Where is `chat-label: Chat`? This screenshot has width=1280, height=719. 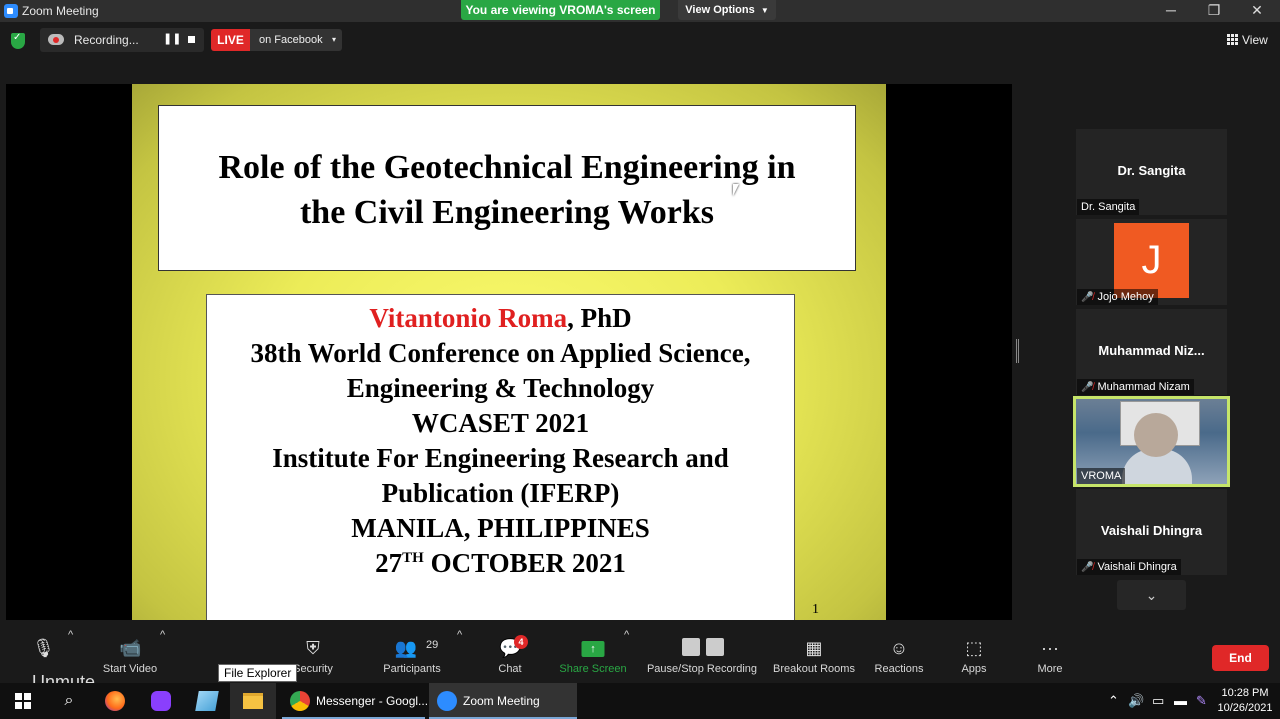
chat-label: Chat is located at coordinates (510, 669).